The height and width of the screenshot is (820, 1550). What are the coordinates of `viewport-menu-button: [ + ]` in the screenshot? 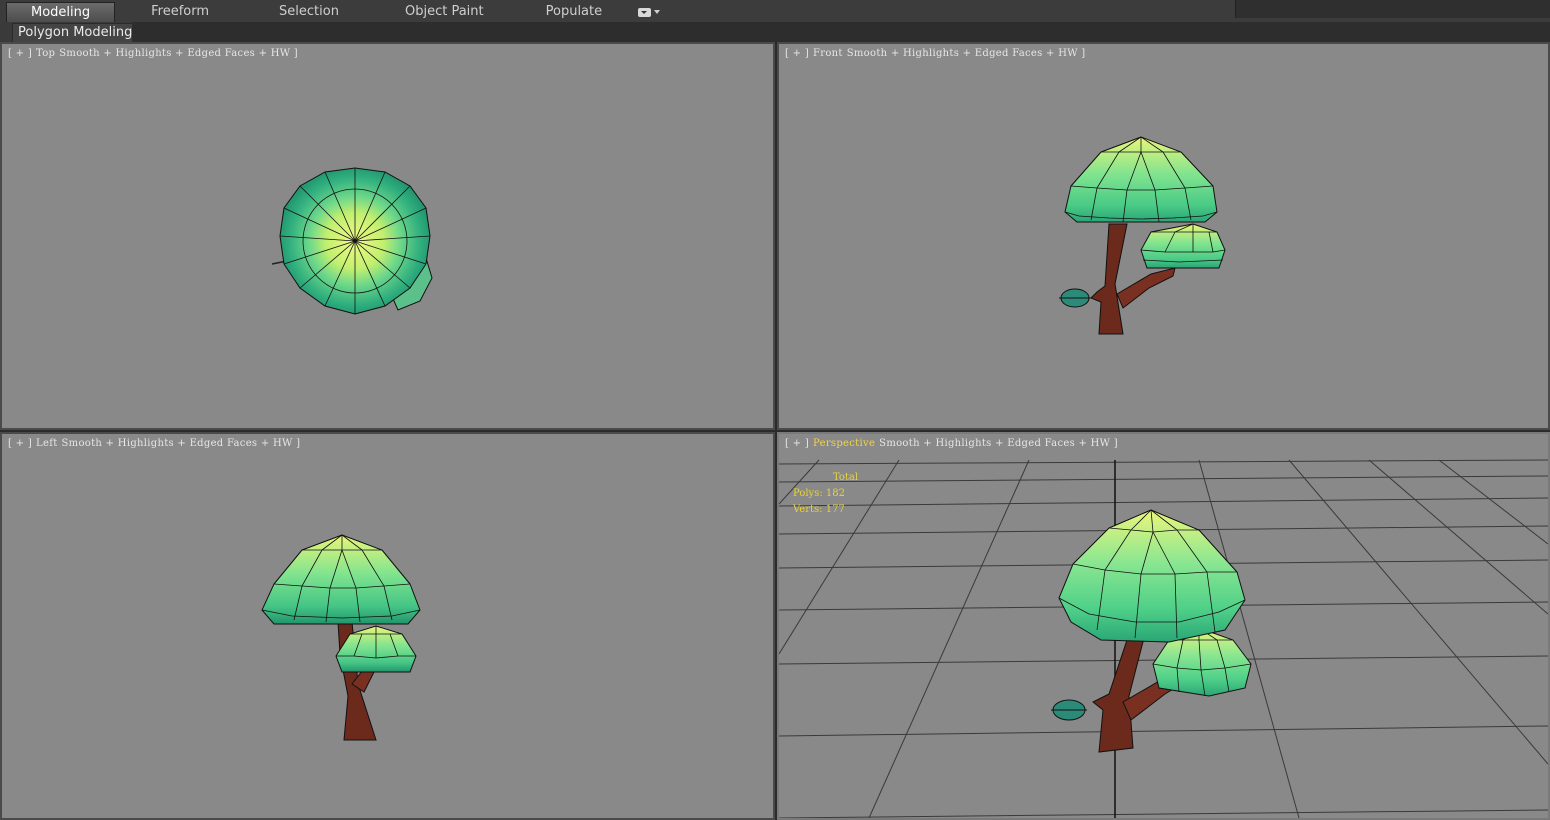 It's located at (797, 443).